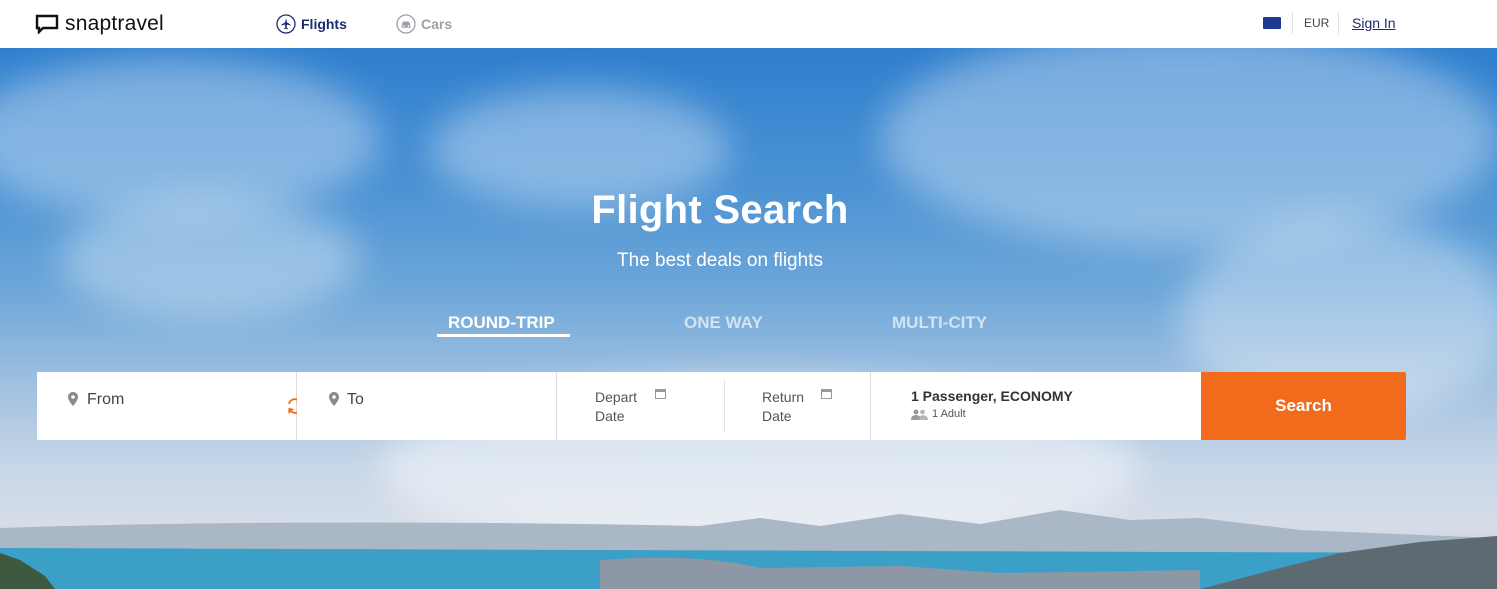 Image resolution: width=1497 pixels, height=589 pixels. What do you see at coordinates (723, 323) in the screenshot?
I see `tab-one-way: ONE WAY` at bounding box center [723, 323].